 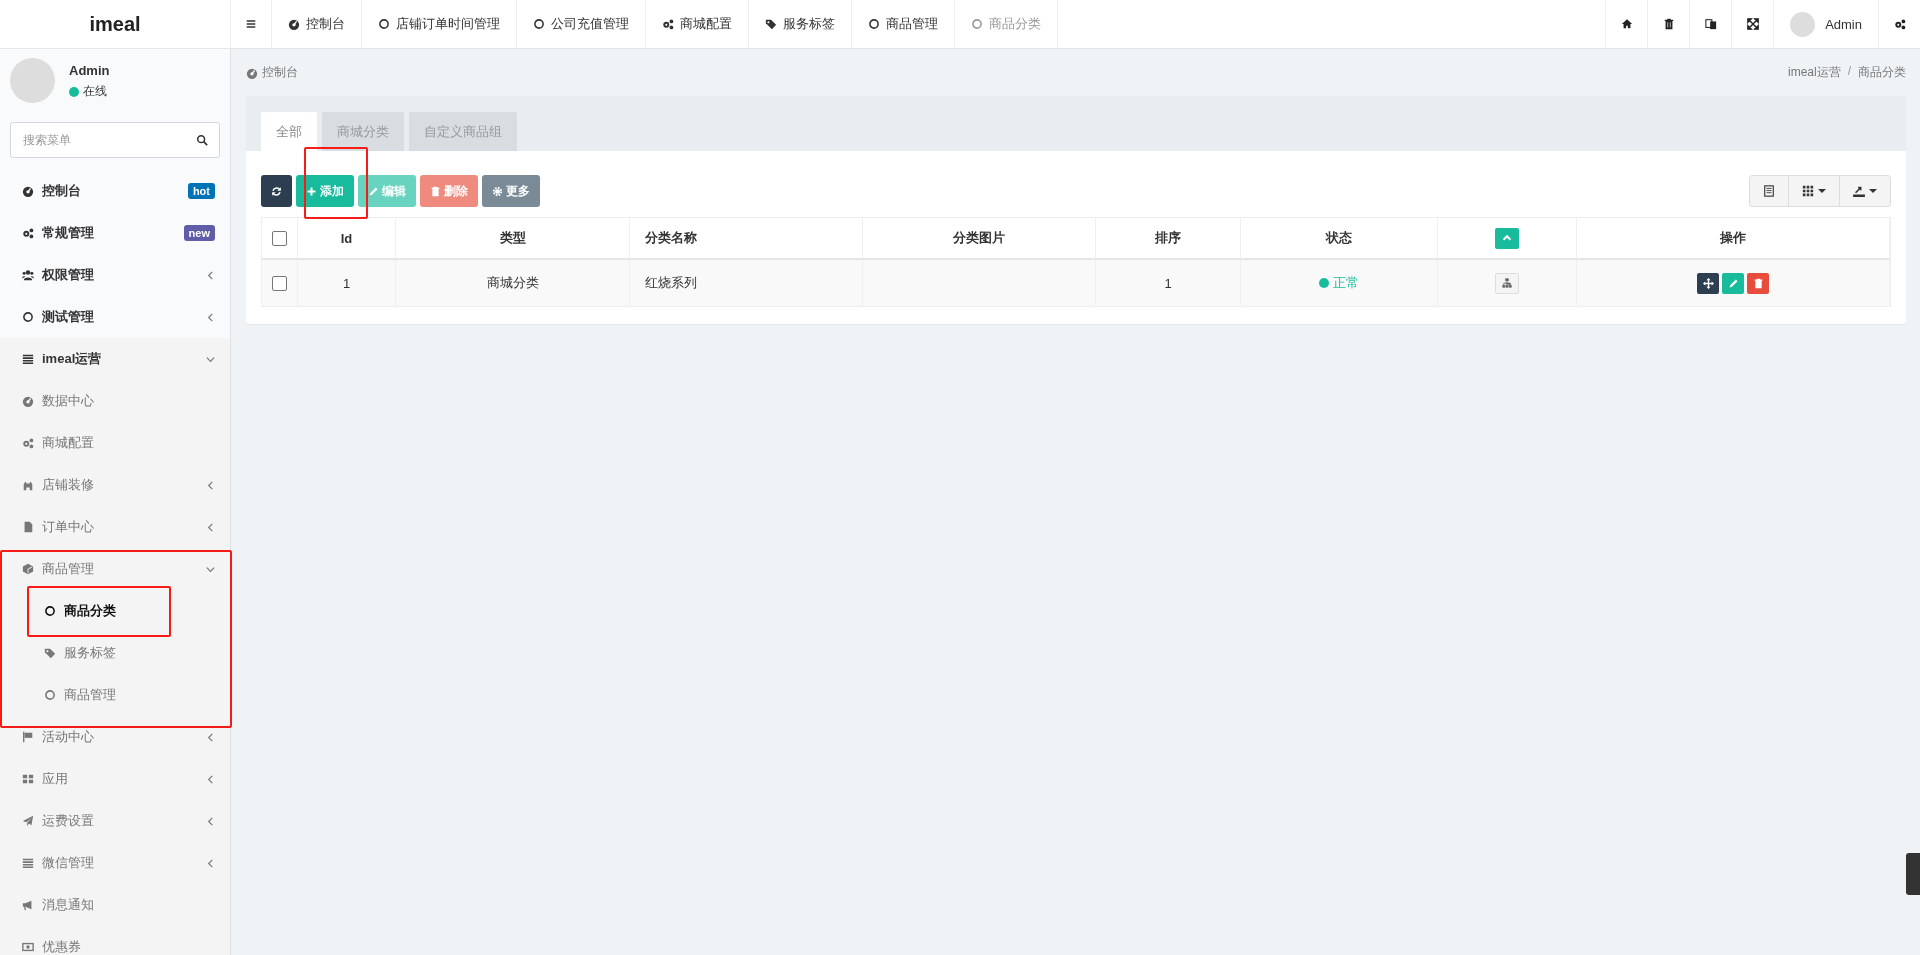 I want to click on more-button: 更多, so click(x=511, y=191).